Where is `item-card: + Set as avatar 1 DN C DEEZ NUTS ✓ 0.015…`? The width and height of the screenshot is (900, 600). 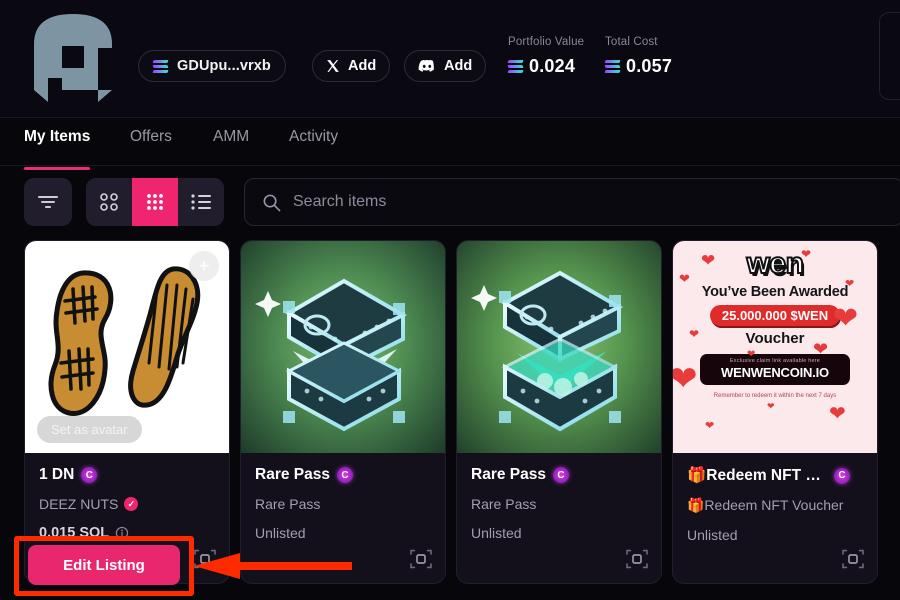
item-card: + Set as avatar 1 DN C DEEZ NUTS ✓ 0.015… is located at coordinates (127, 412).